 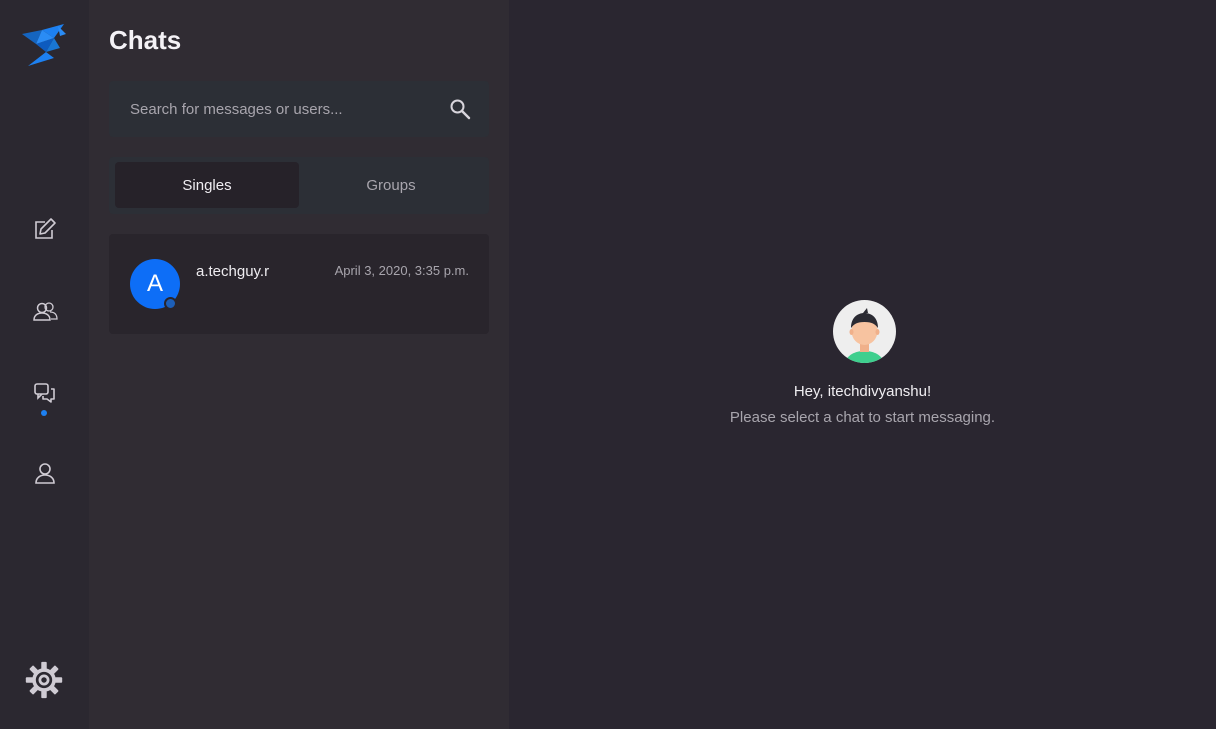 I want to click on user-avatar, so click(x=864, y=331).